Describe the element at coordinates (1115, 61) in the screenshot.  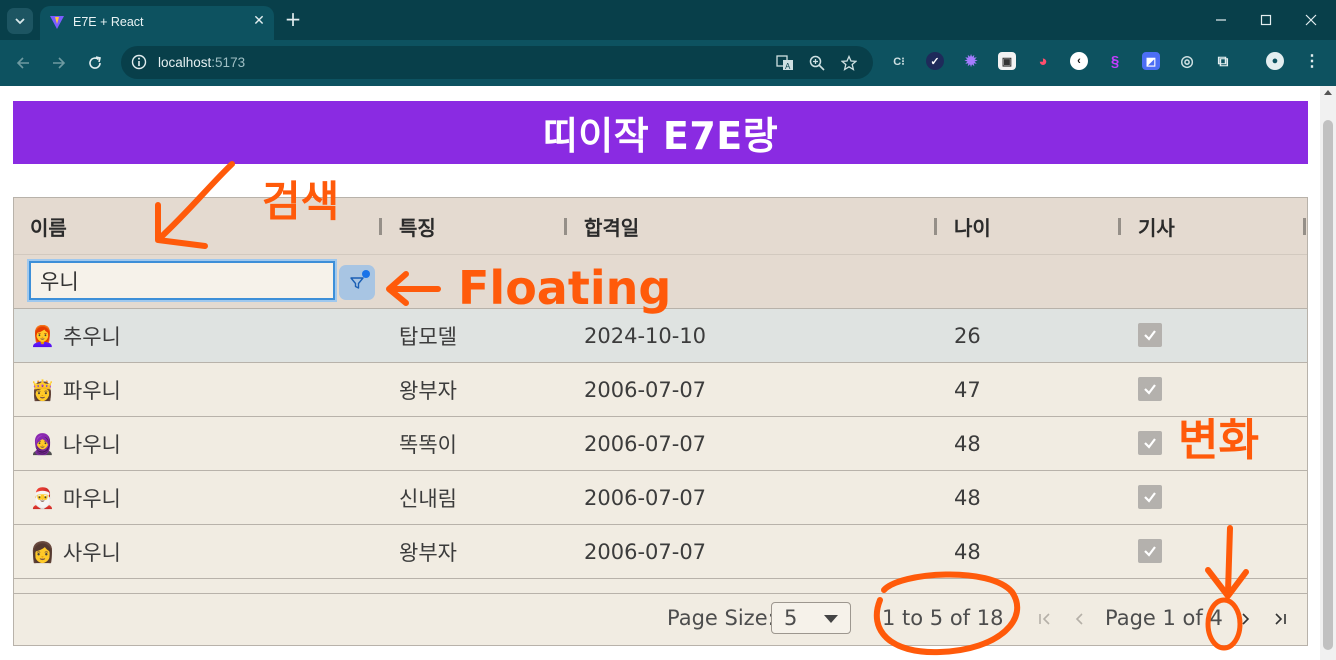
I see `extension-s-icon: §` at that location.